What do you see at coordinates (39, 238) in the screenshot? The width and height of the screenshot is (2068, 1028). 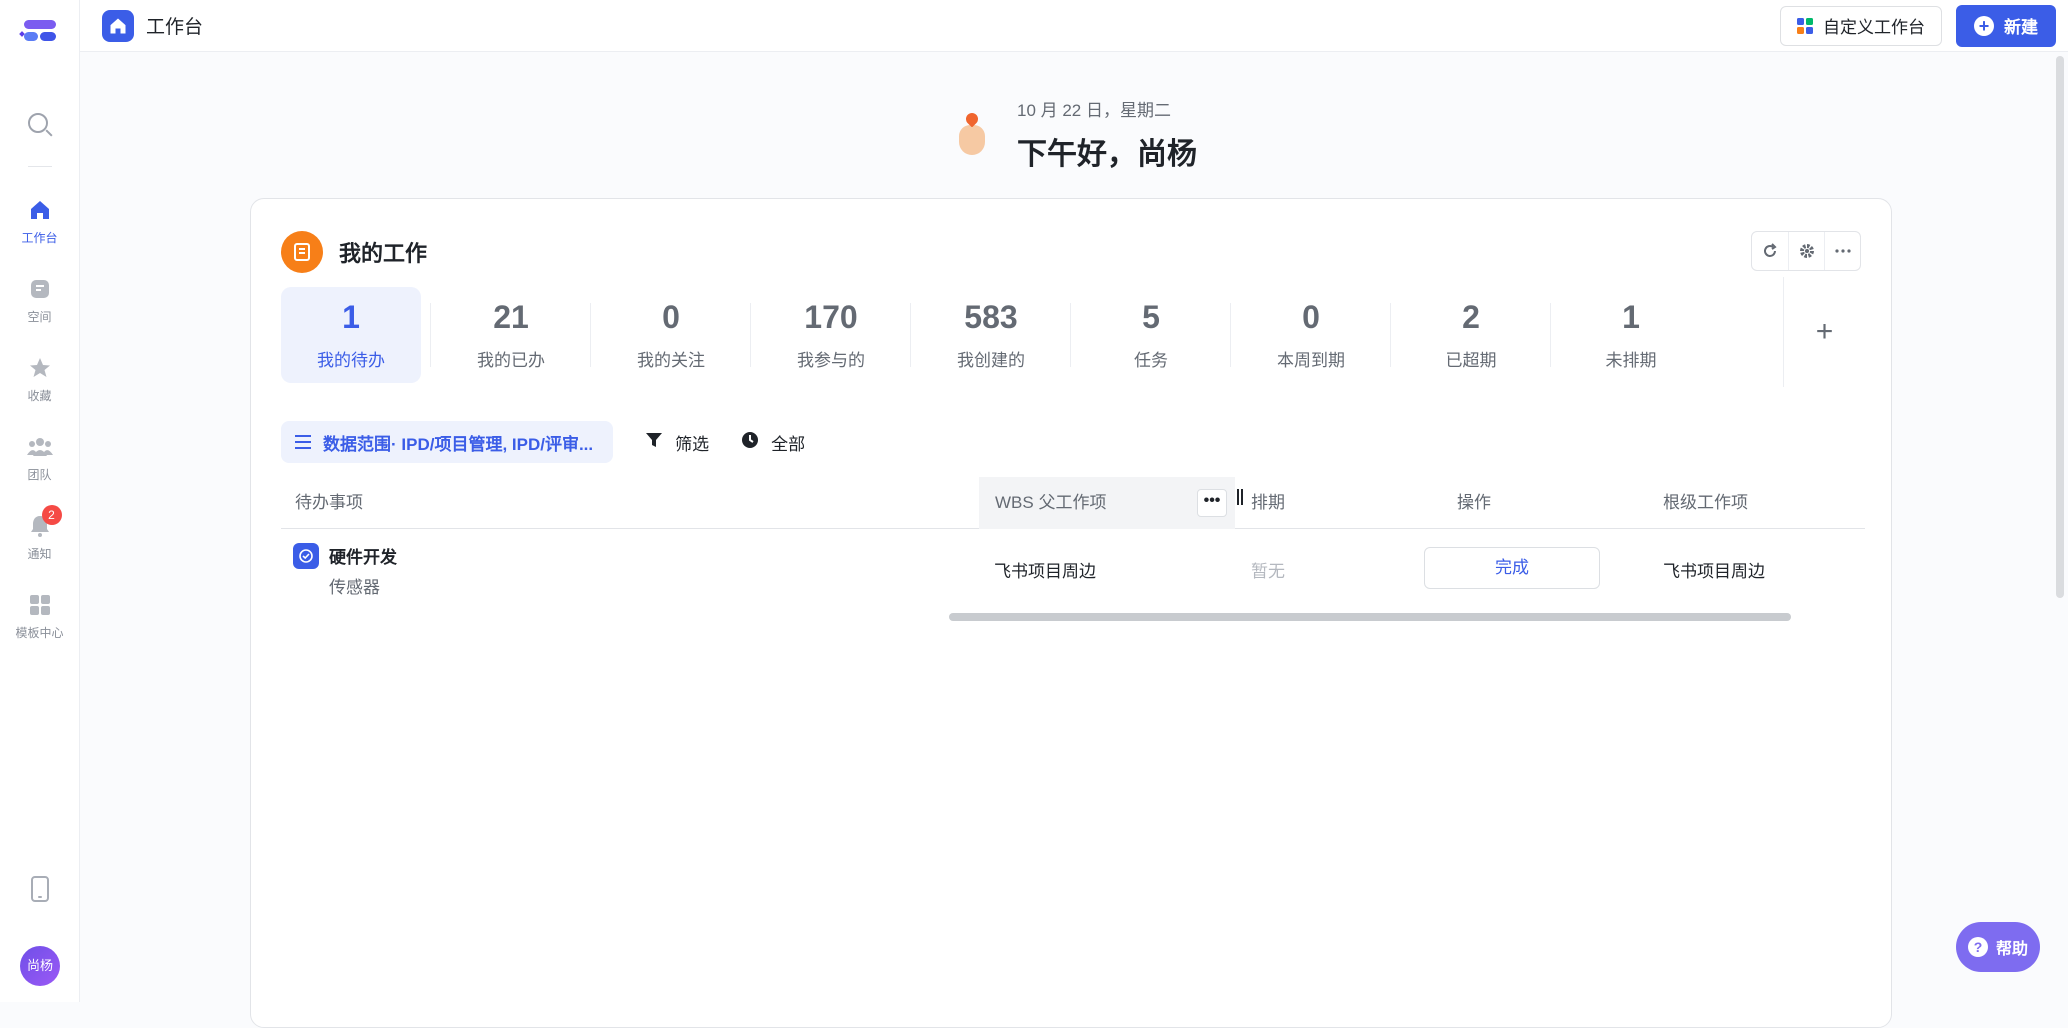 I see `sidebar-item-label: 工作台` at bounding box center [39, 238].